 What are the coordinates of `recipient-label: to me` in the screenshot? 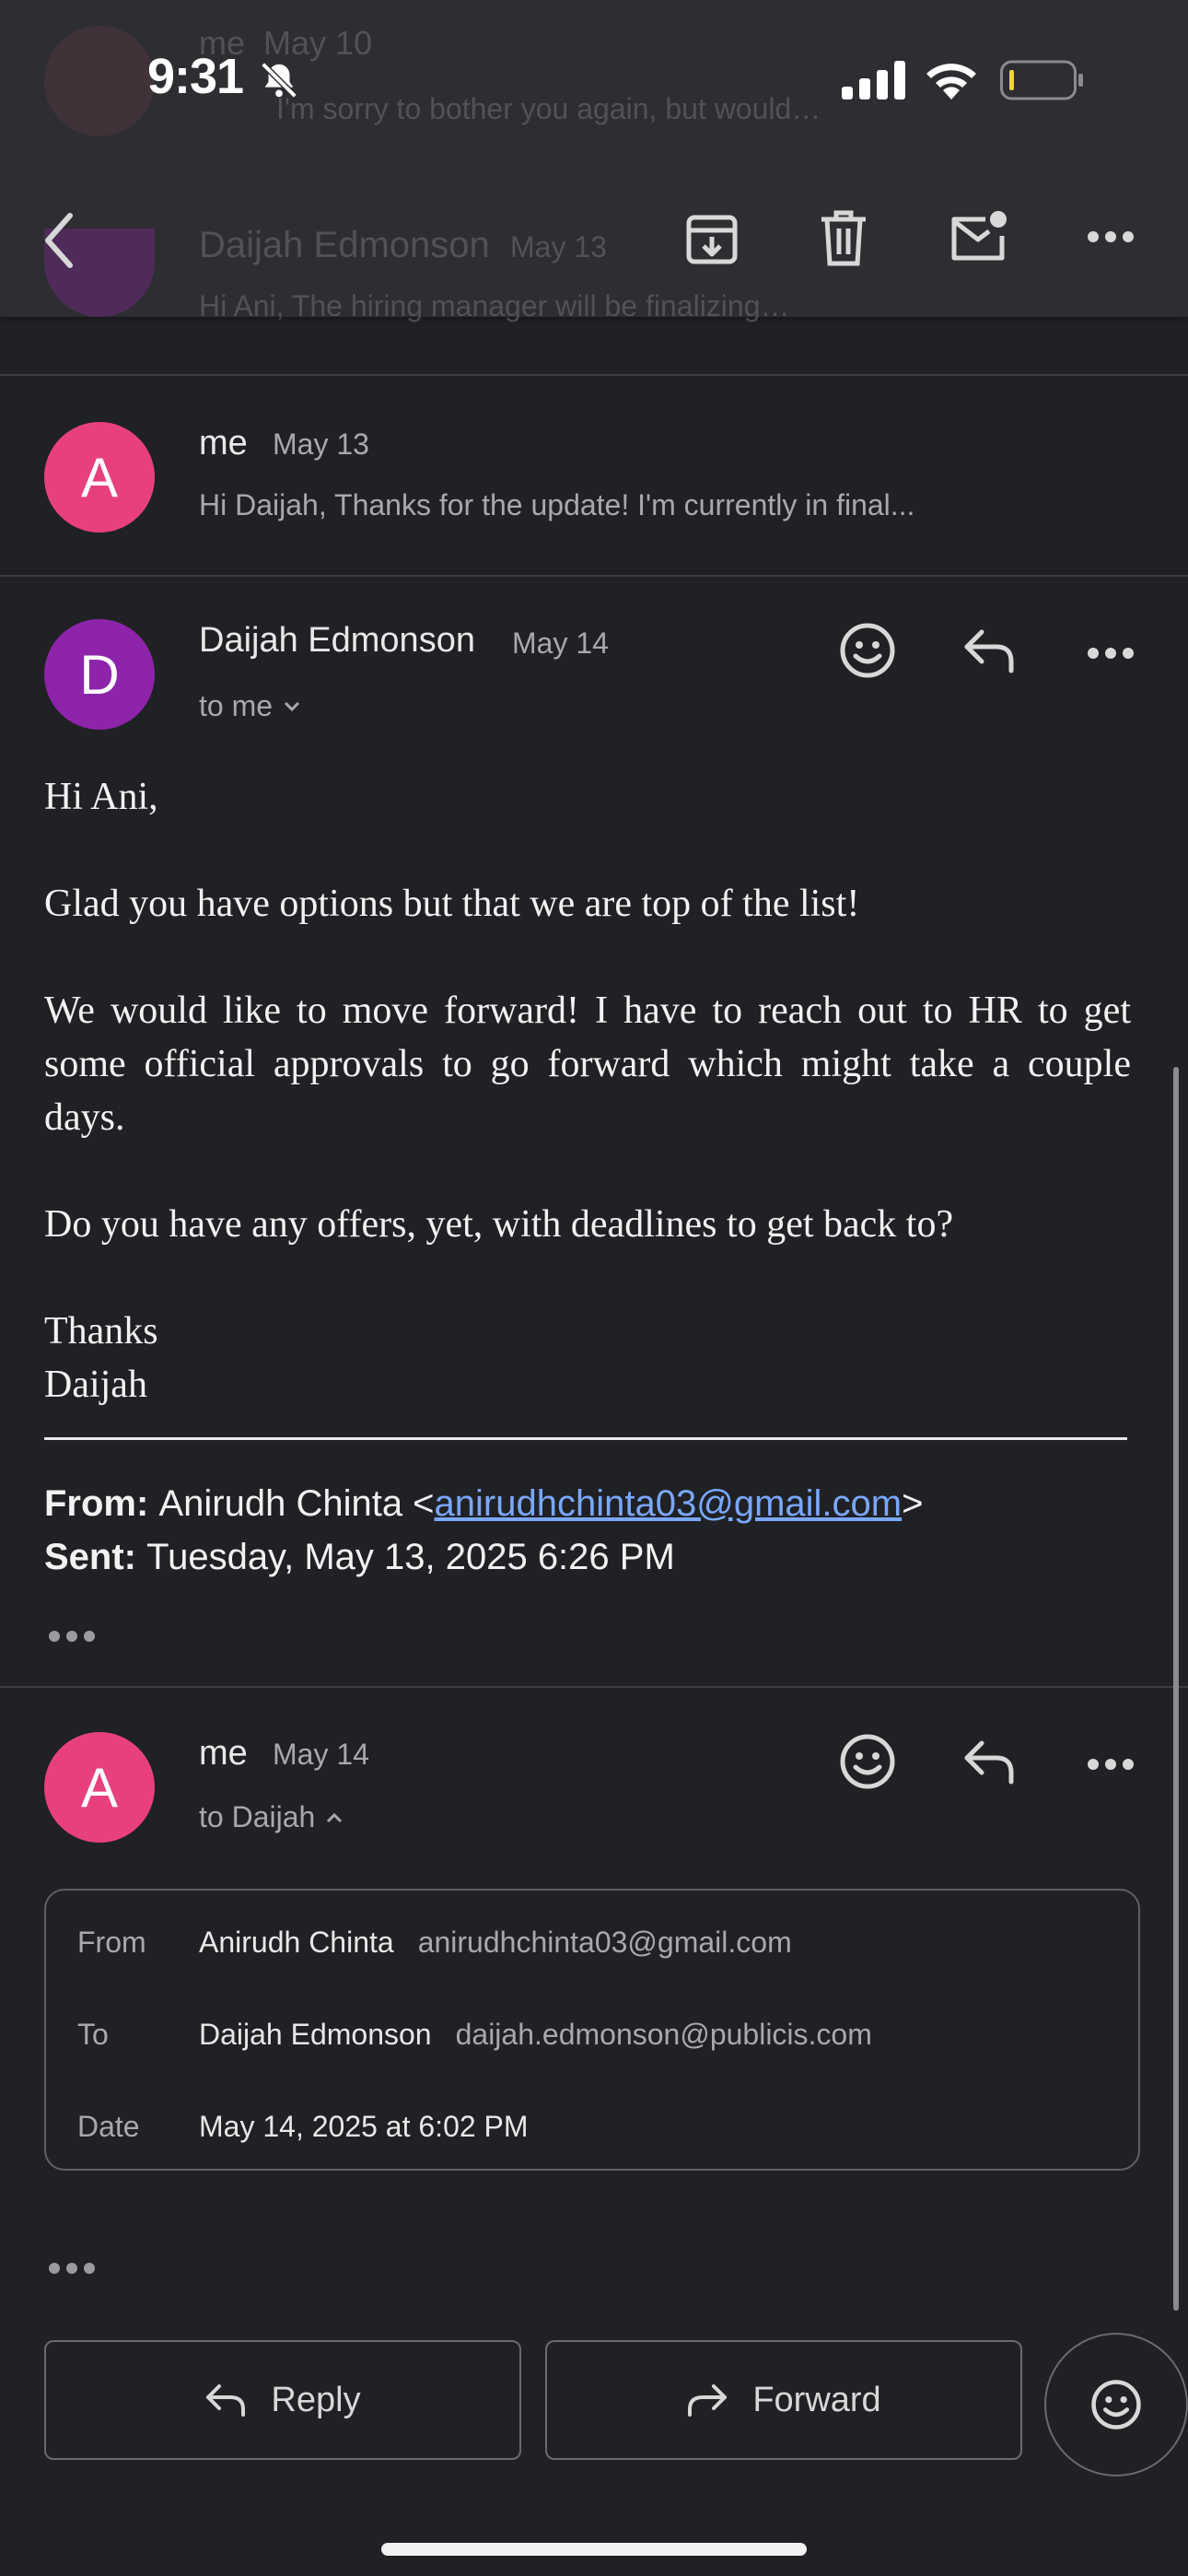 It's located at (236, 705).